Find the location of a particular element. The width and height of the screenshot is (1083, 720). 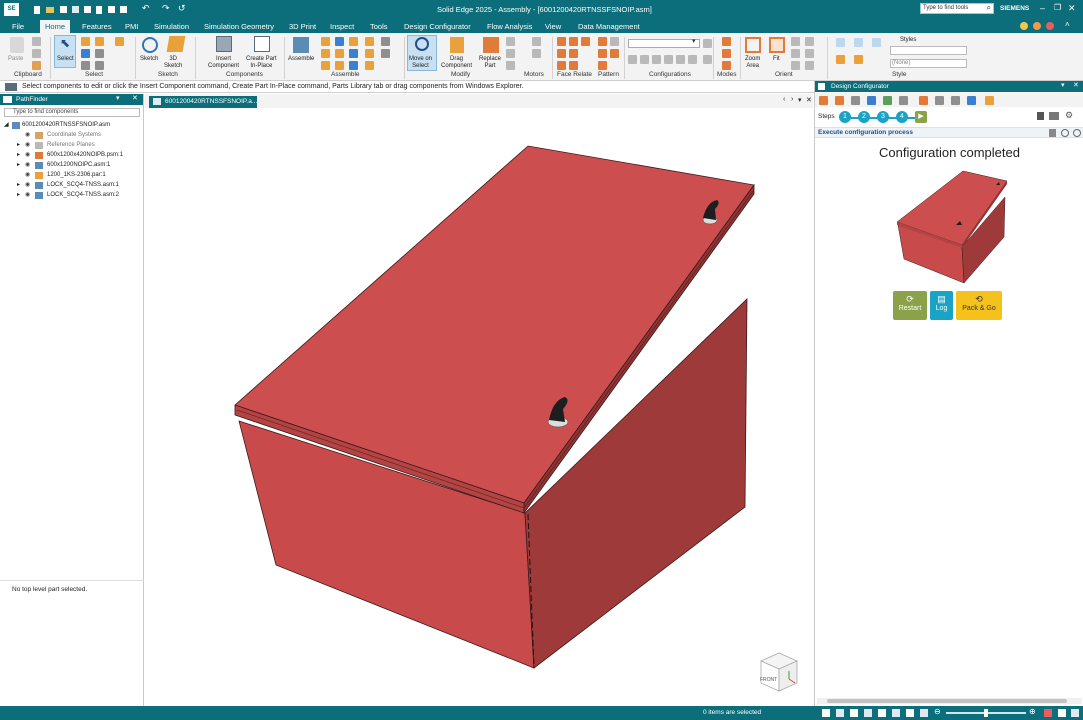

tab-flow-analysis: Flow Analysis is located at coordinates (509, 26).